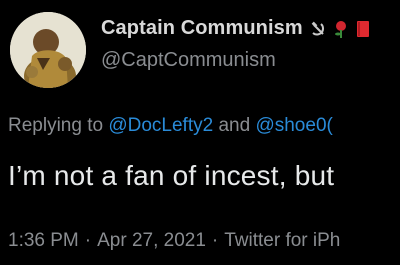 Image resolution: width=400 pixels, height=265 pixels. What do you see at coordinates (234, 125) in the screenshot?
I see `replying-to-and: and` at bounding box center [234, 125].